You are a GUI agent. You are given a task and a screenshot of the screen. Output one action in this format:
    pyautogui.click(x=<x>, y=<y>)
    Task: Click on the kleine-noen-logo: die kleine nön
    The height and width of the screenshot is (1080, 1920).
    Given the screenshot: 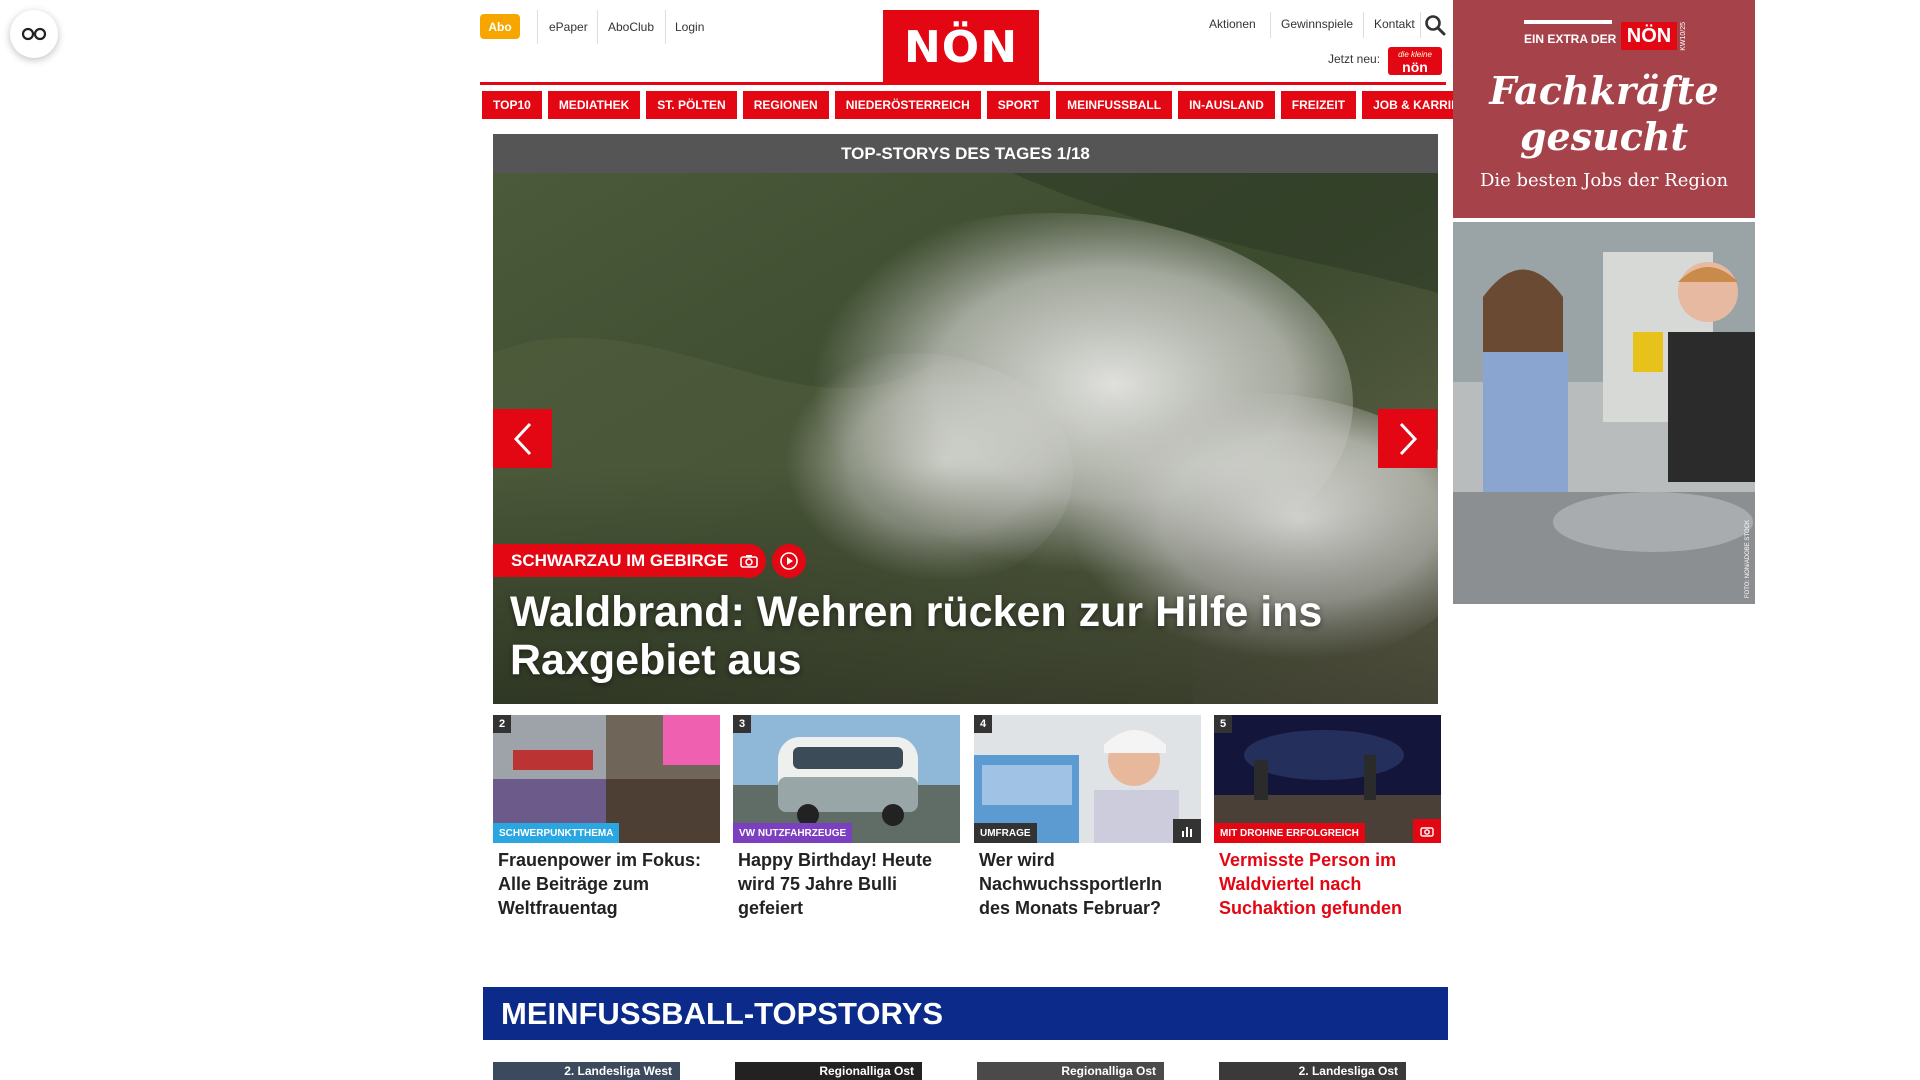 What is the action you would take?
    pyautogui.click(x=1415, y=61)
    